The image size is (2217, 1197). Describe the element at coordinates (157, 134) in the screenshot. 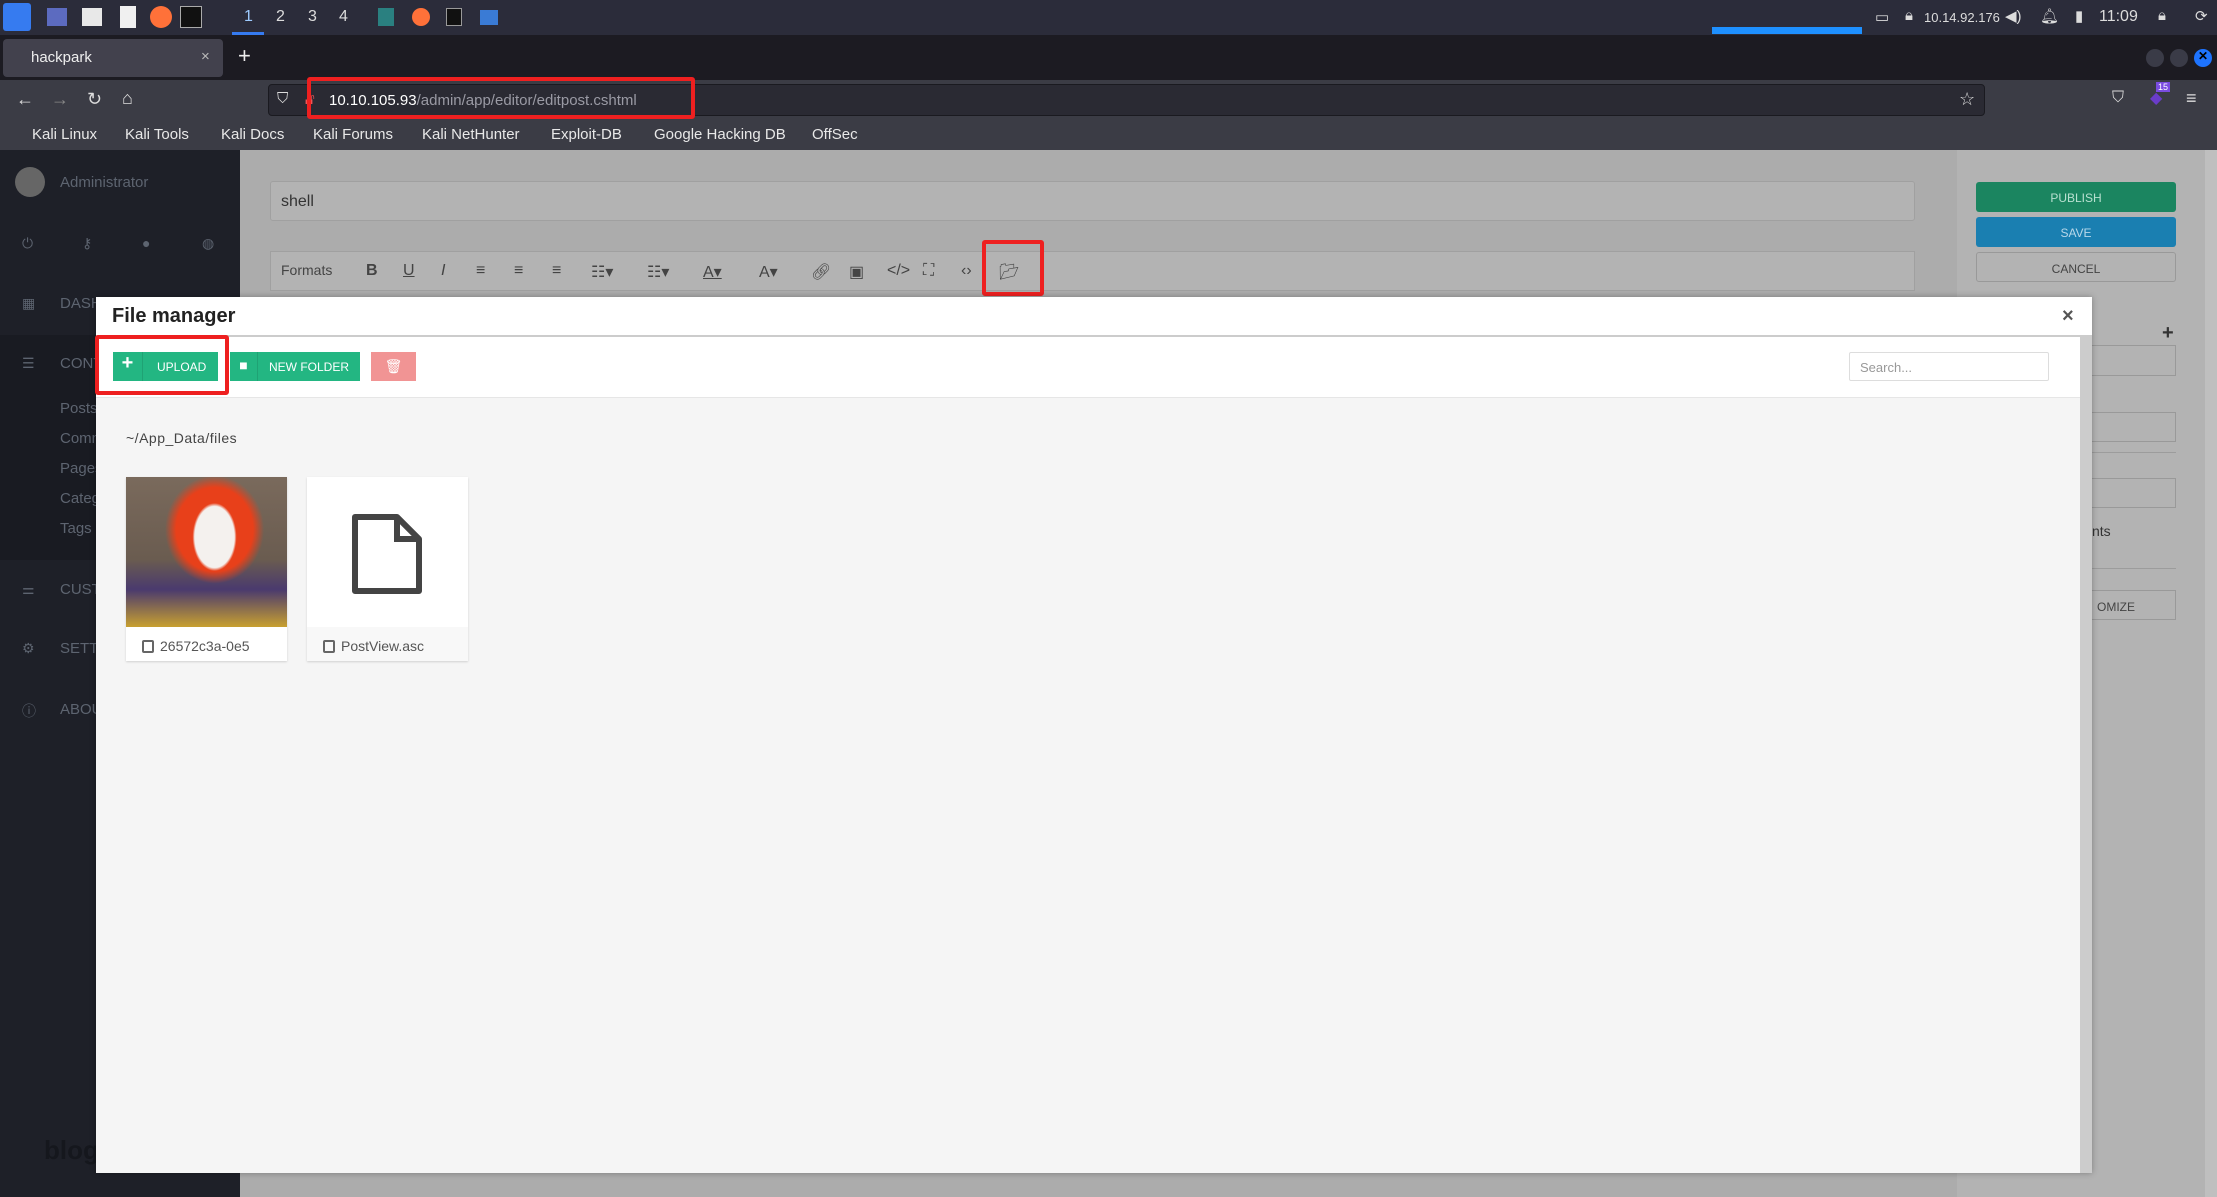

I see `bookmark-kali-tools: Kali Tools` at that location.